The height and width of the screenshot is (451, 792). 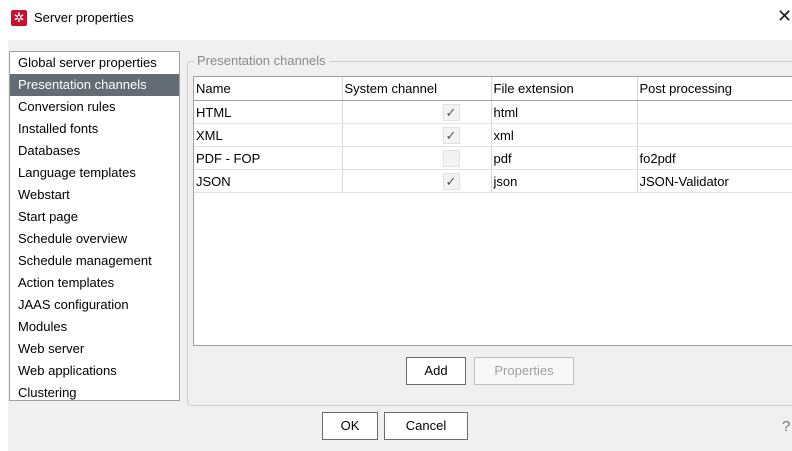 I want to click on properties-button: Properties, so click(x=524, y=371).